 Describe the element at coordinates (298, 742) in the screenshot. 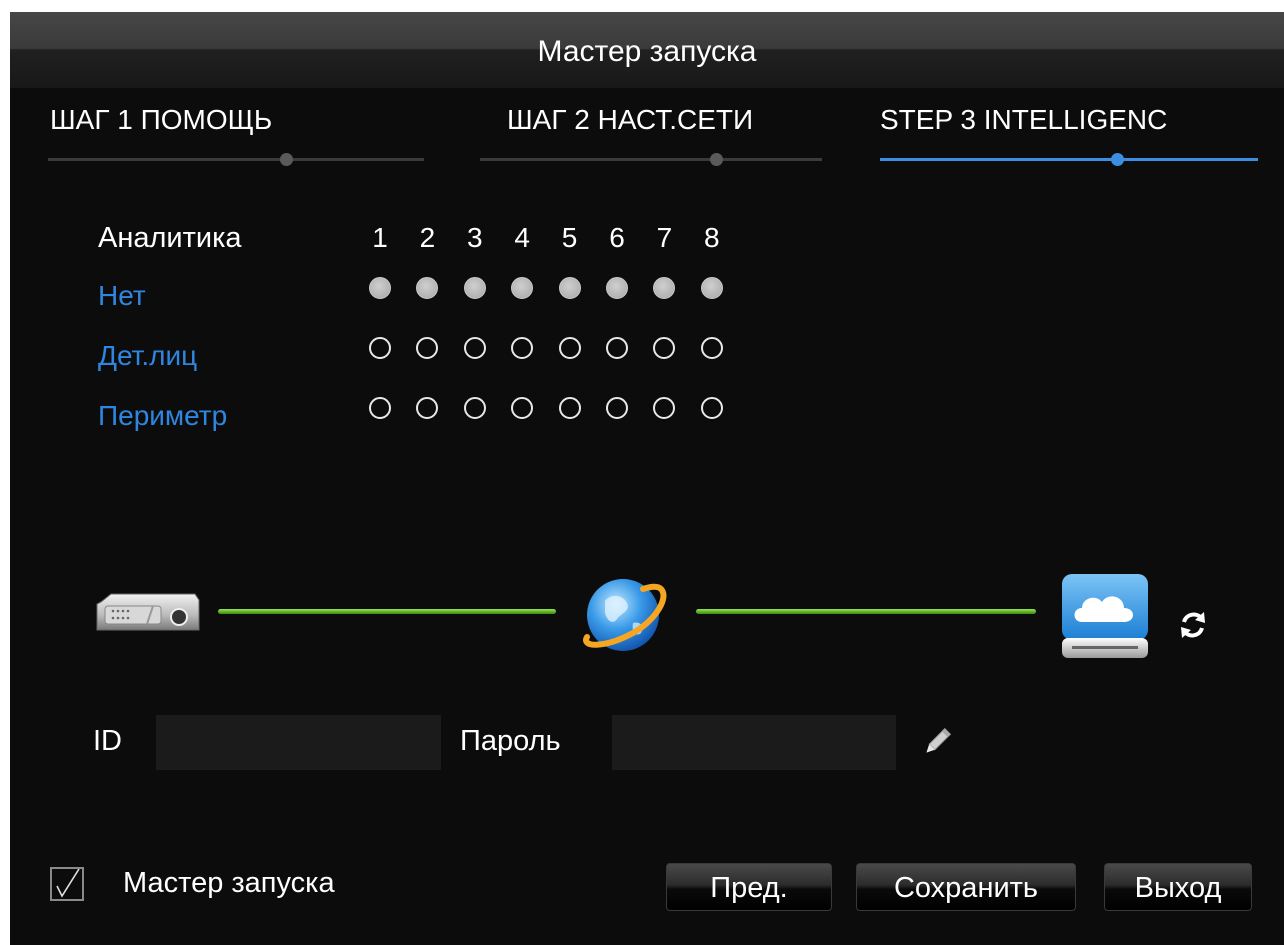

I see `id-field` at that location.